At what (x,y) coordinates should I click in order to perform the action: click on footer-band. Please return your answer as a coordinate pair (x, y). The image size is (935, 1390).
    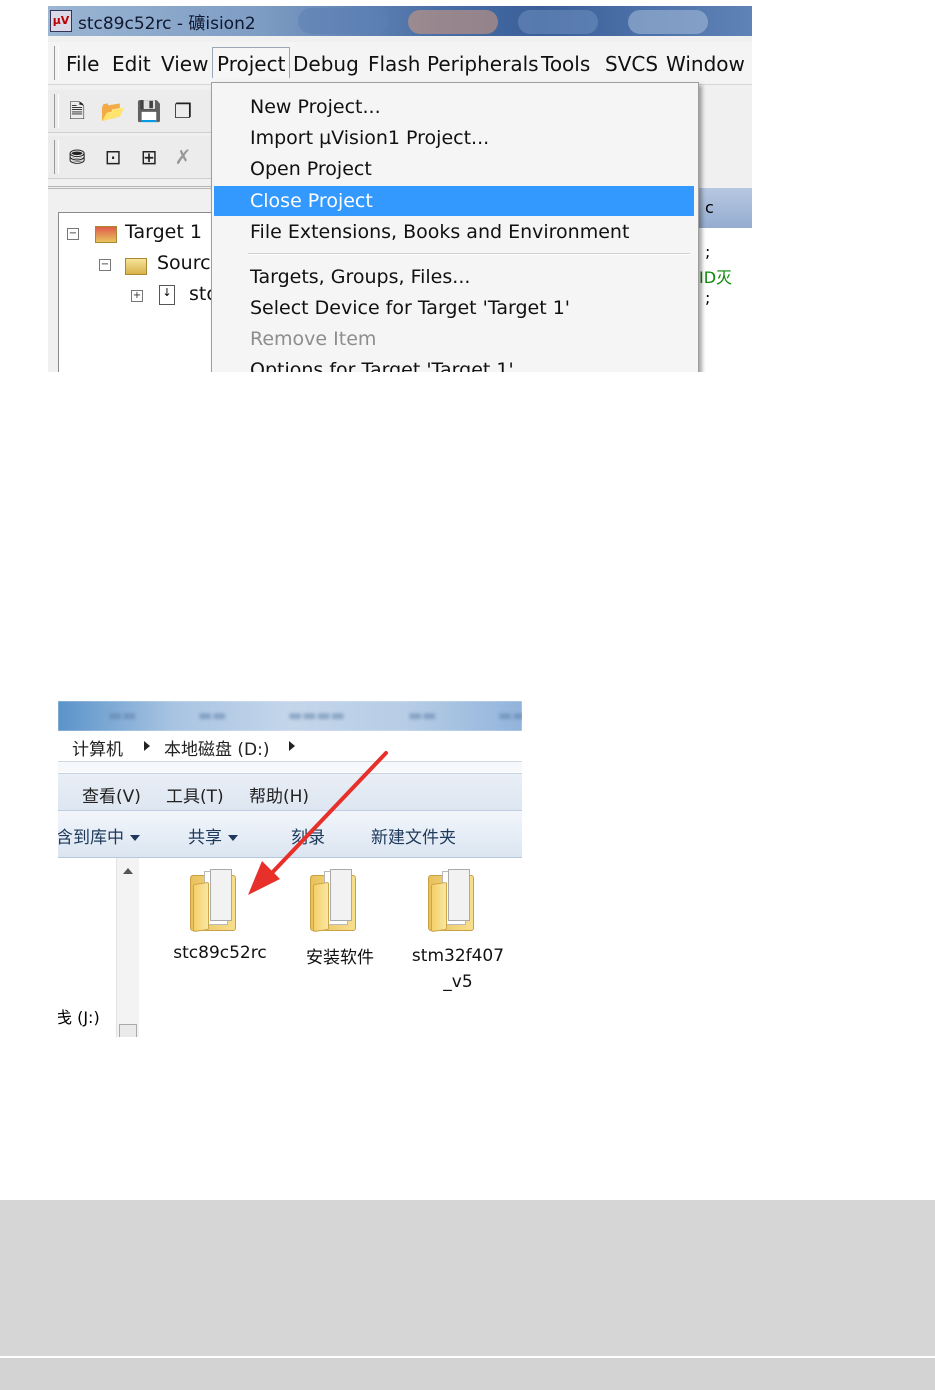
    Looking at the image, I should click on (467, 1278).